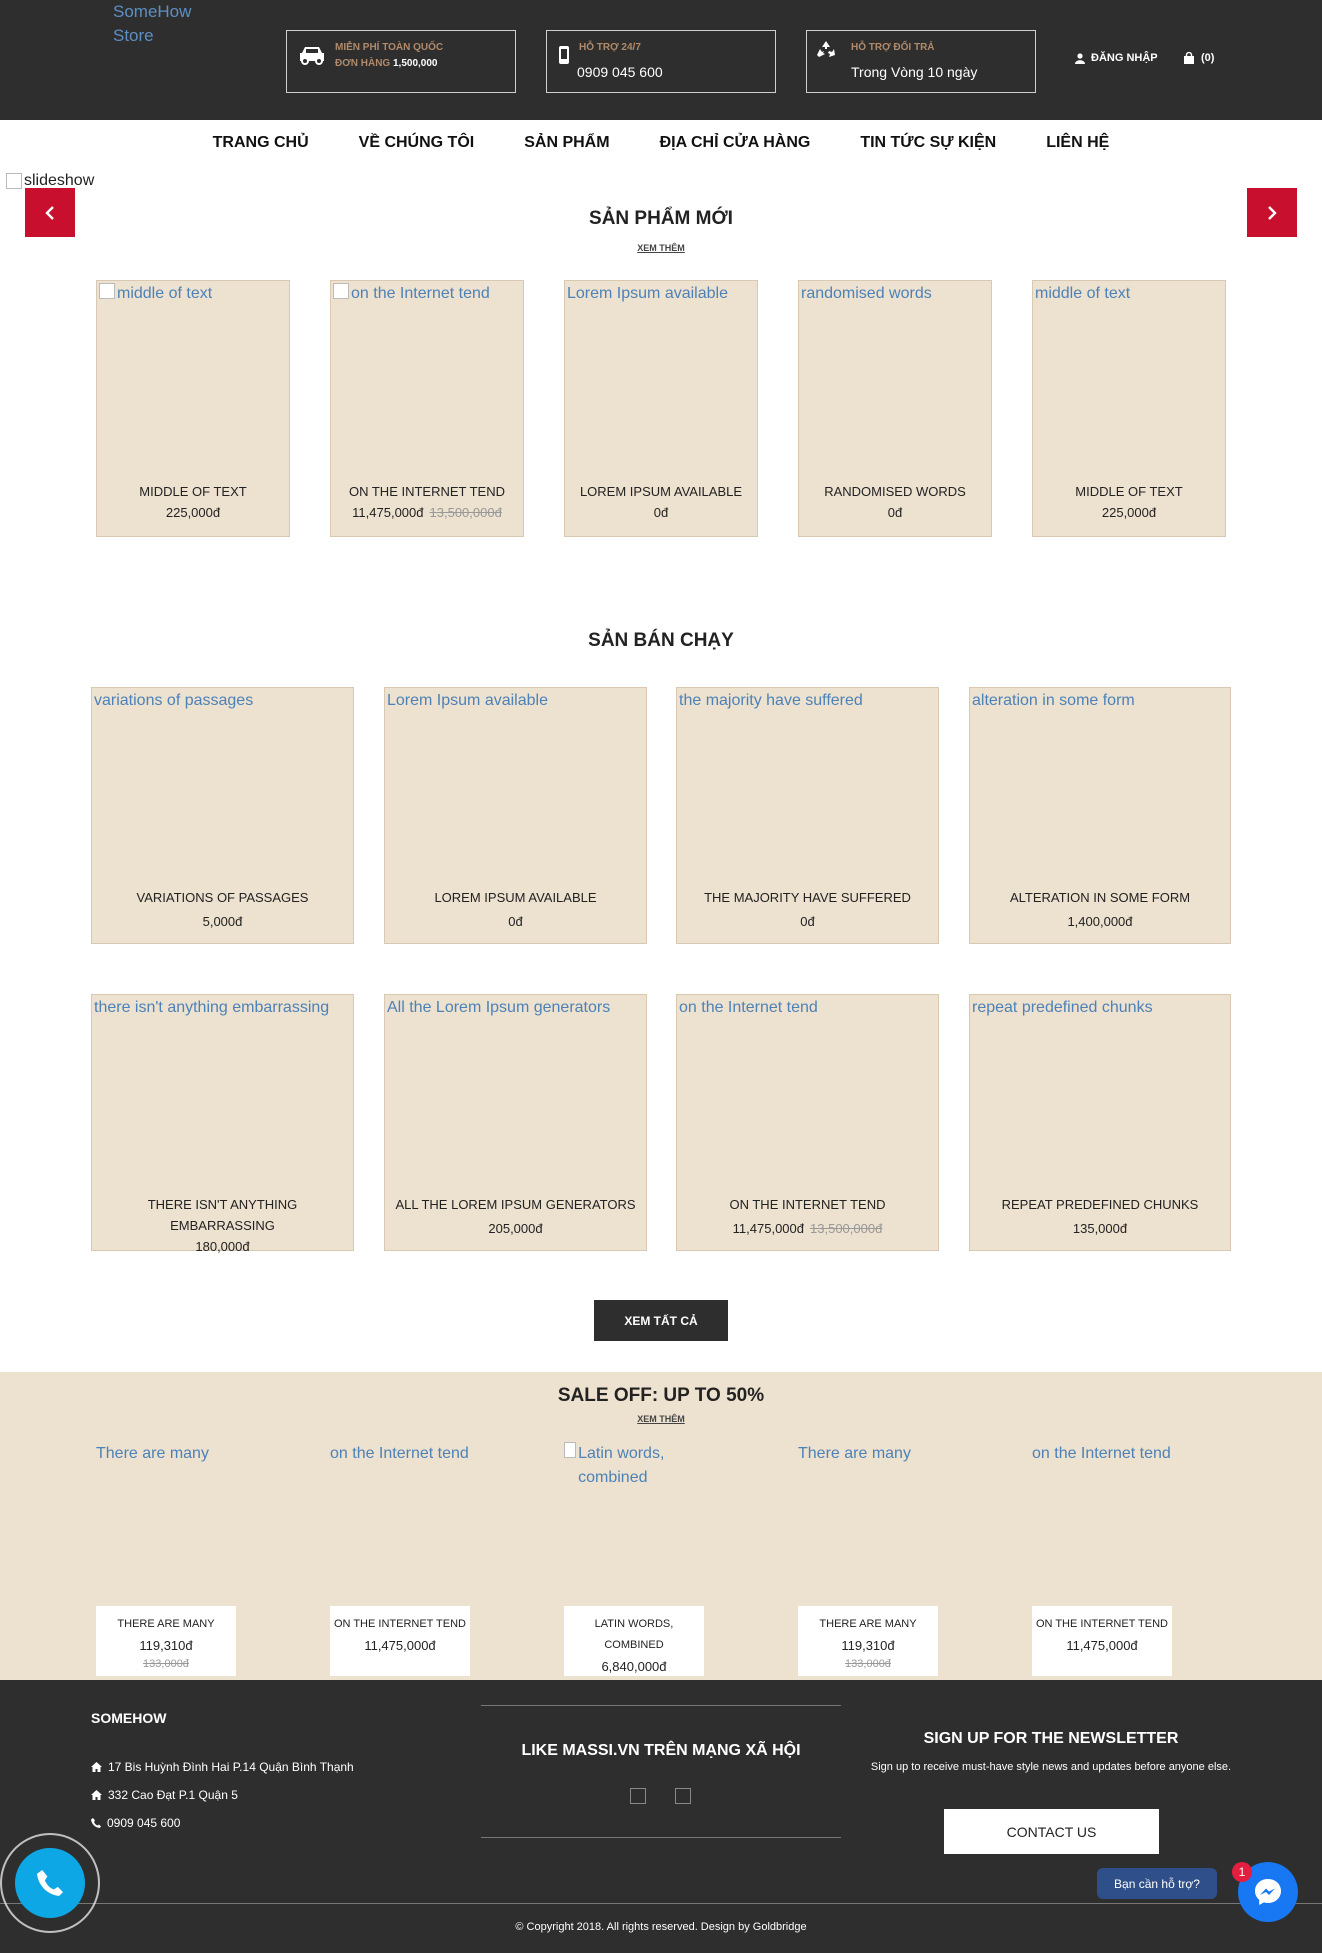 The height and width of the screenshot is (1953, 1322). Describe the element at coordinates (222, 921) in the screenshot. I see `product-price: 5,000đ` at that location.